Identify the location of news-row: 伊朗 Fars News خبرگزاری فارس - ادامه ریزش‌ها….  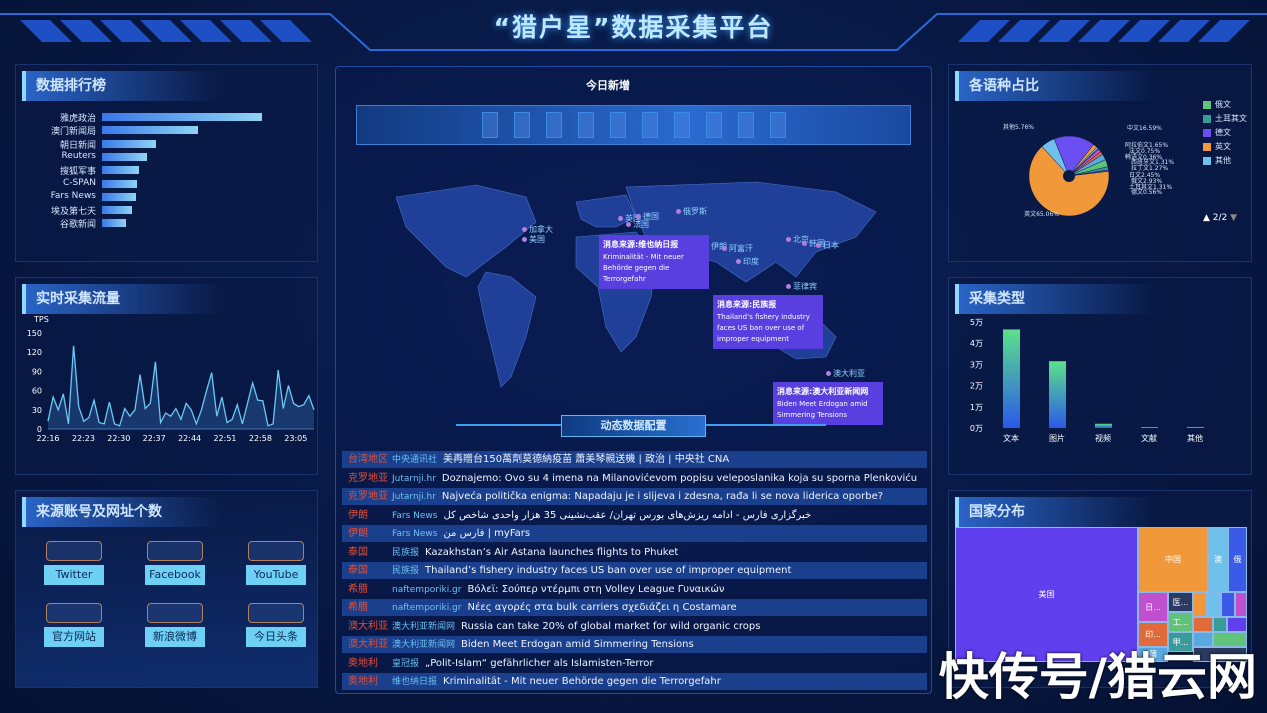
(634, 515).